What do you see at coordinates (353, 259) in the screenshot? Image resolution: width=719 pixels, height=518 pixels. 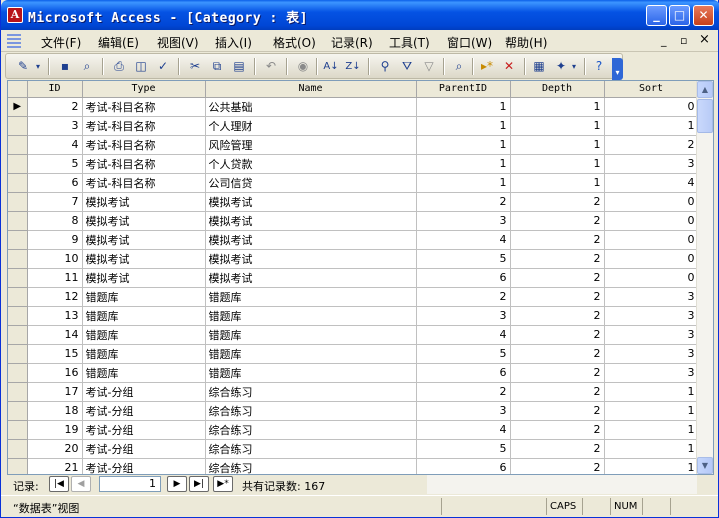 I see `table-row: 10 模拟考试 模拟考试 5 2 0` at bounding box center [353, 259].